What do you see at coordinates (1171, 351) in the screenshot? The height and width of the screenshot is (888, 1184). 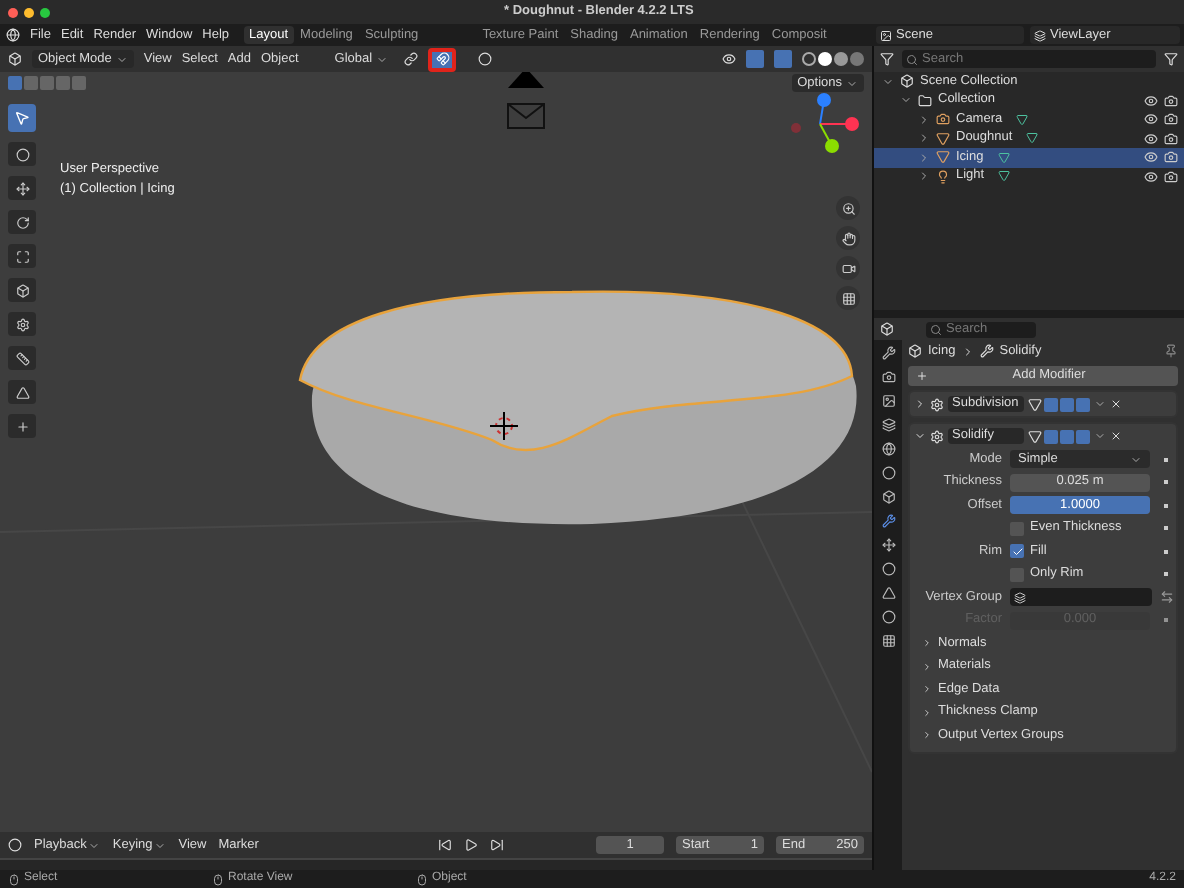 I see `pin-icon` at bounding box center [1171, 351].